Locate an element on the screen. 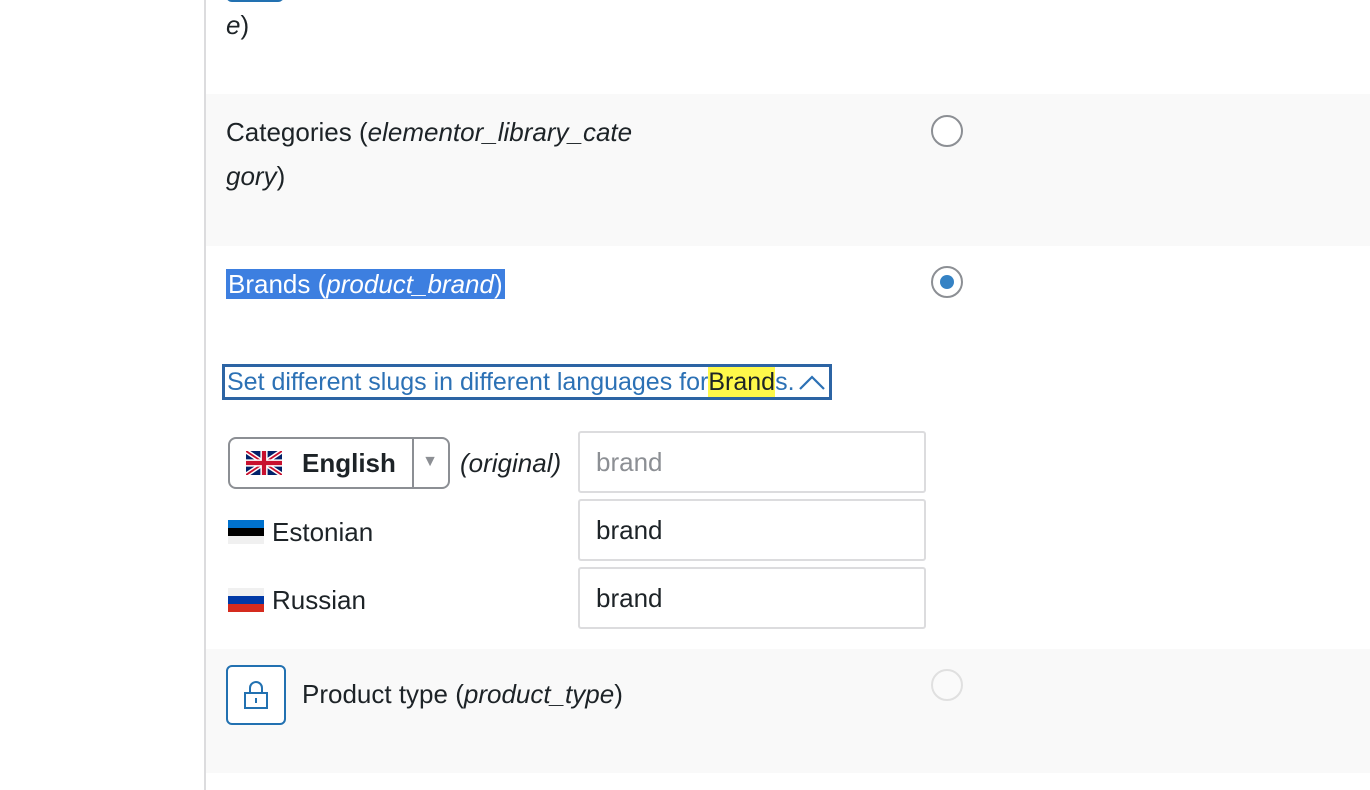 This screenshot has height=790, width=1370. original-label: (original) is located at coordinates (511, 463).